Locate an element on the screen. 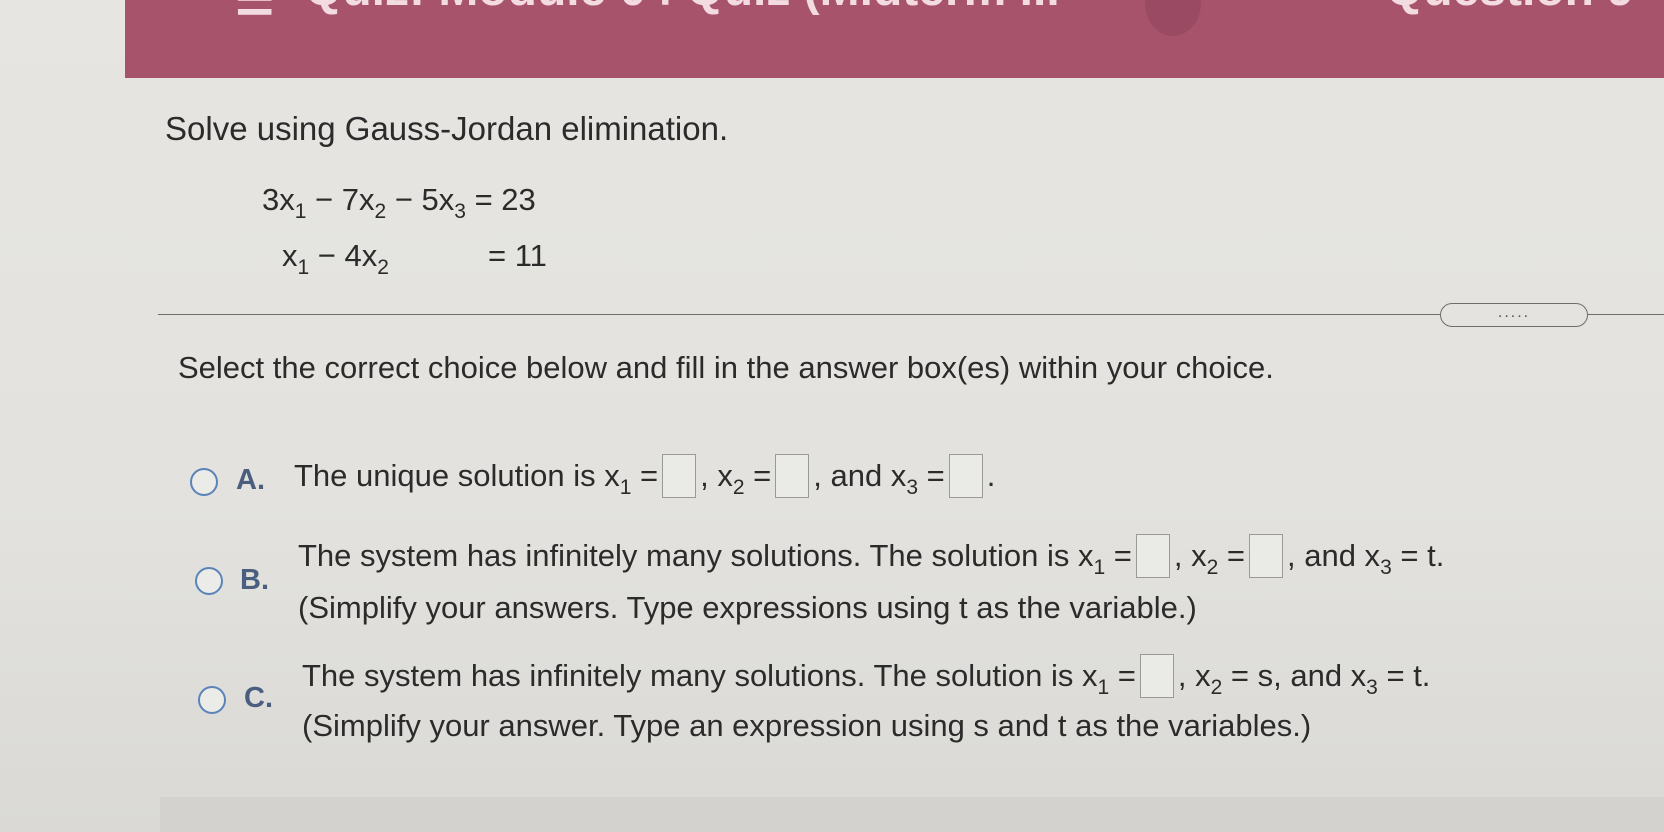 This screenshot has height=832, width=1664. answer-box-a-x3 is located at coordinates (965, 476).